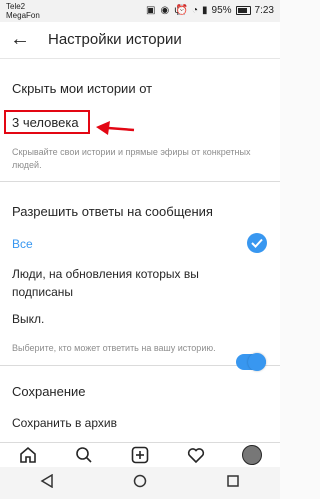 The image size is (320, 499). Describe the element at coordinates (115, 128) in the screenshot. I see `annotation-arrow-icon` at that location.